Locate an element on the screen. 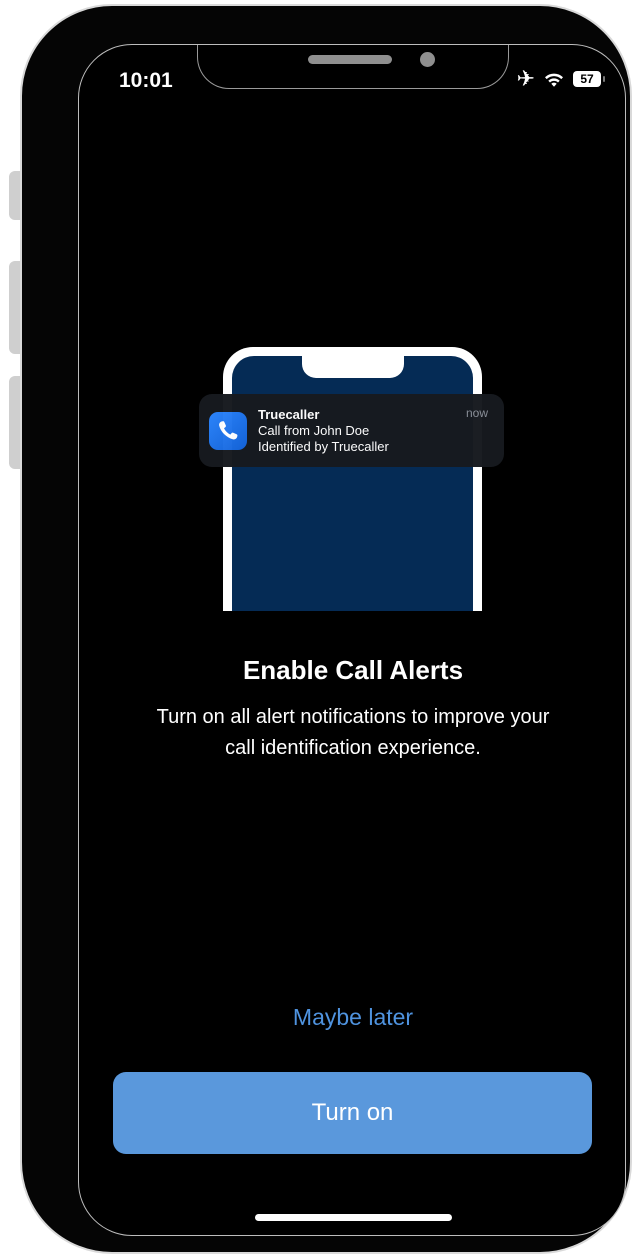  speaker-grille is located at coordinates (350, 59).